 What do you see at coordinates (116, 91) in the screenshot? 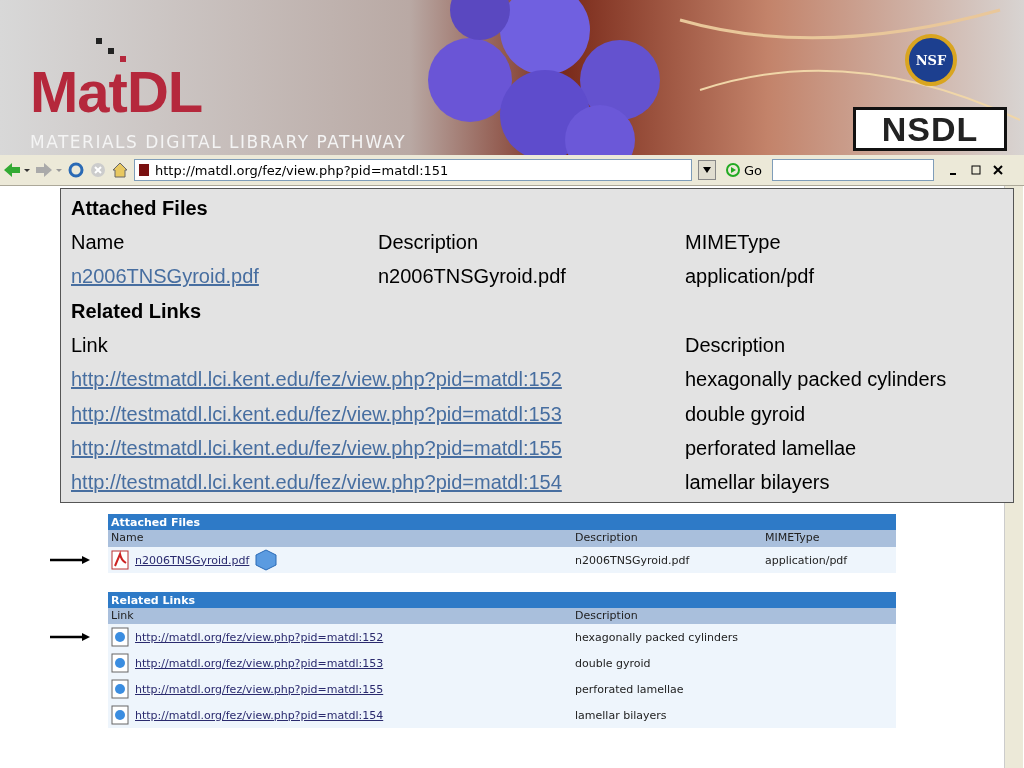
I see `logo-text: MatDL` at bounding box center [116, 91].